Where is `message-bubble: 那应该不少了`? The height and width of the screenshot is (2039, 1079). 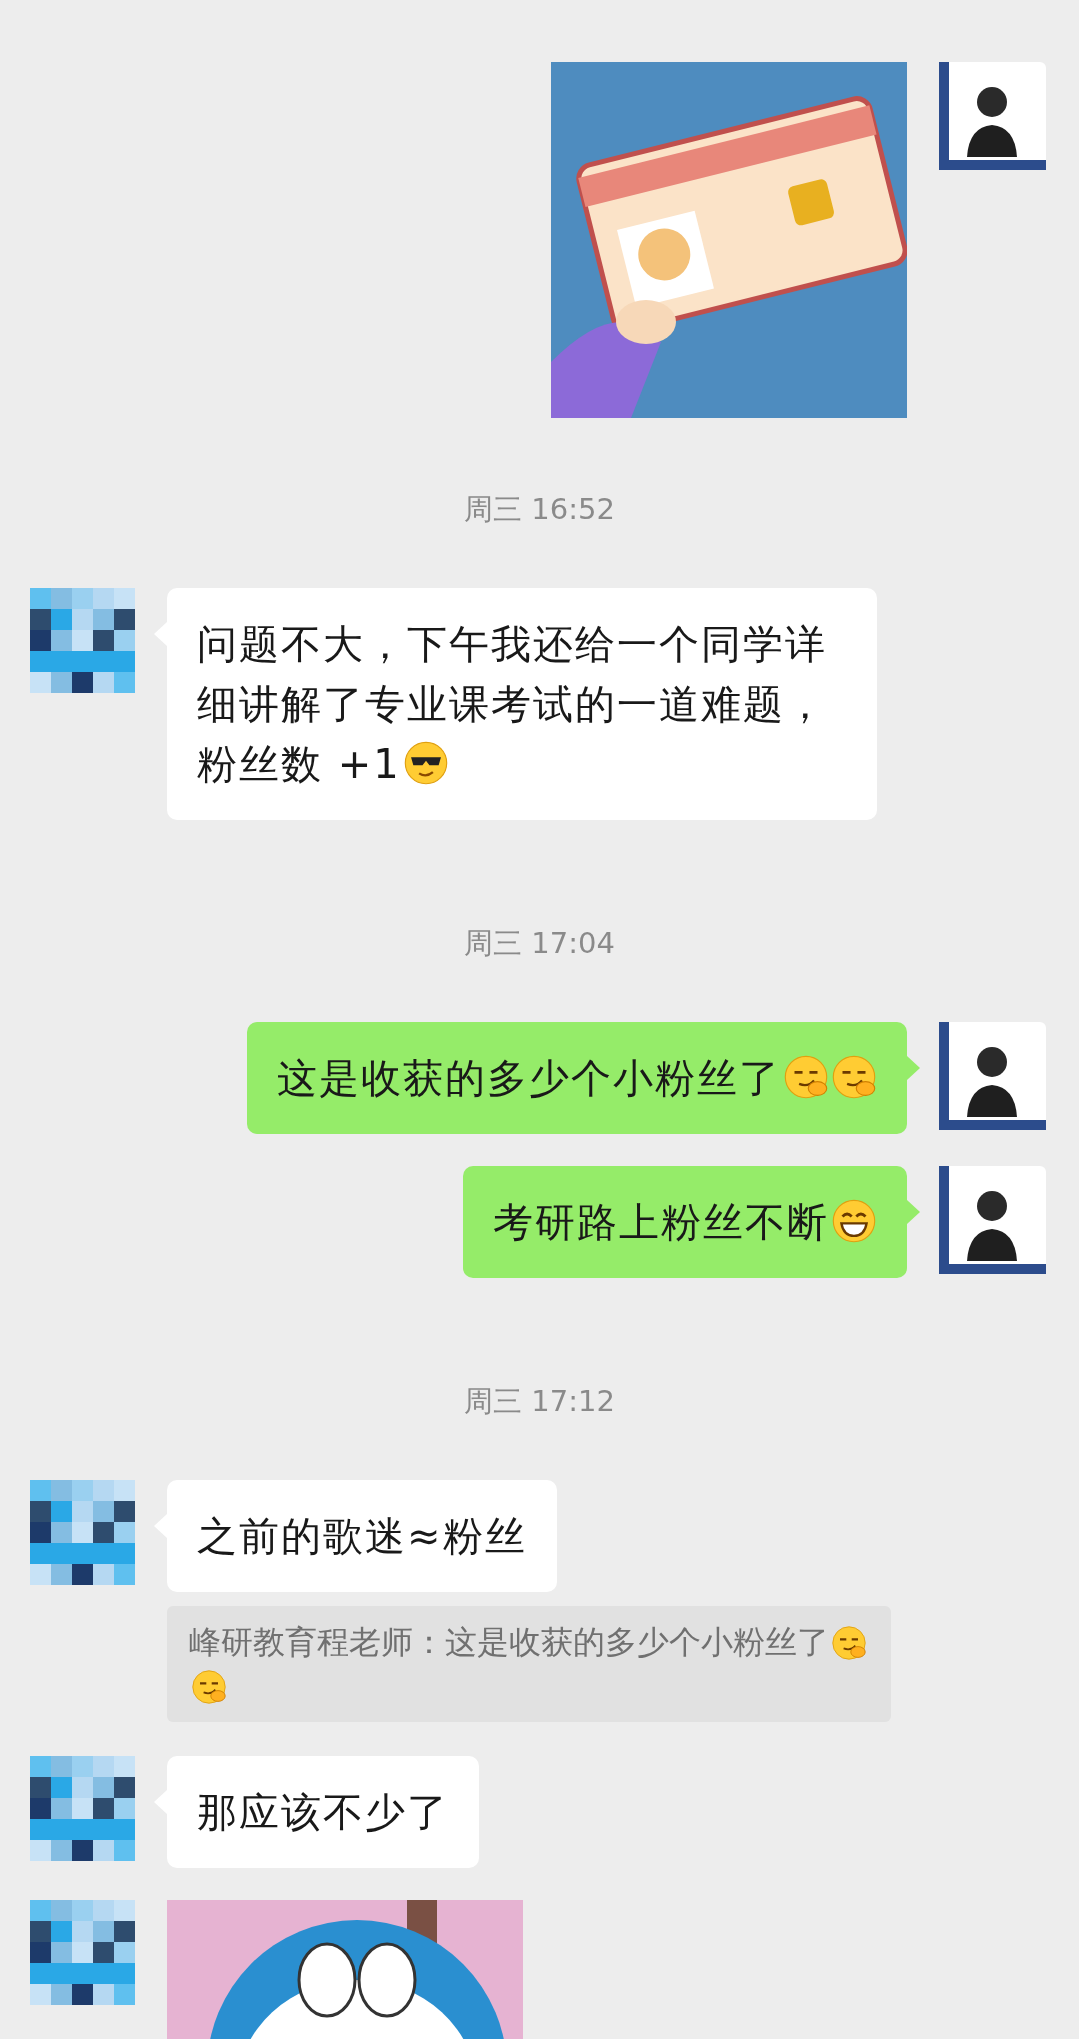
message-bubble: 那应该不少了 is located at coordinates (323, 1812).